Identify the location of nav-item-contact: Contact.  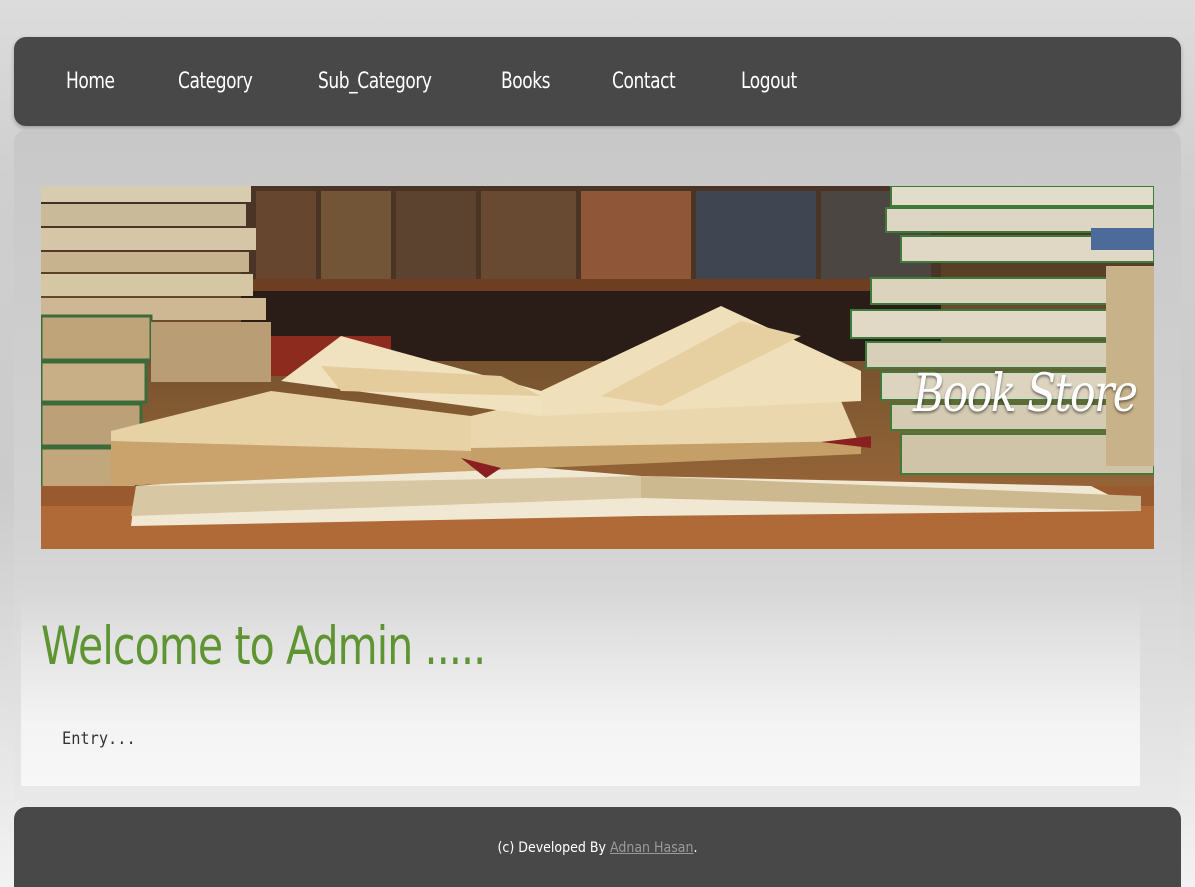
(664, 81).